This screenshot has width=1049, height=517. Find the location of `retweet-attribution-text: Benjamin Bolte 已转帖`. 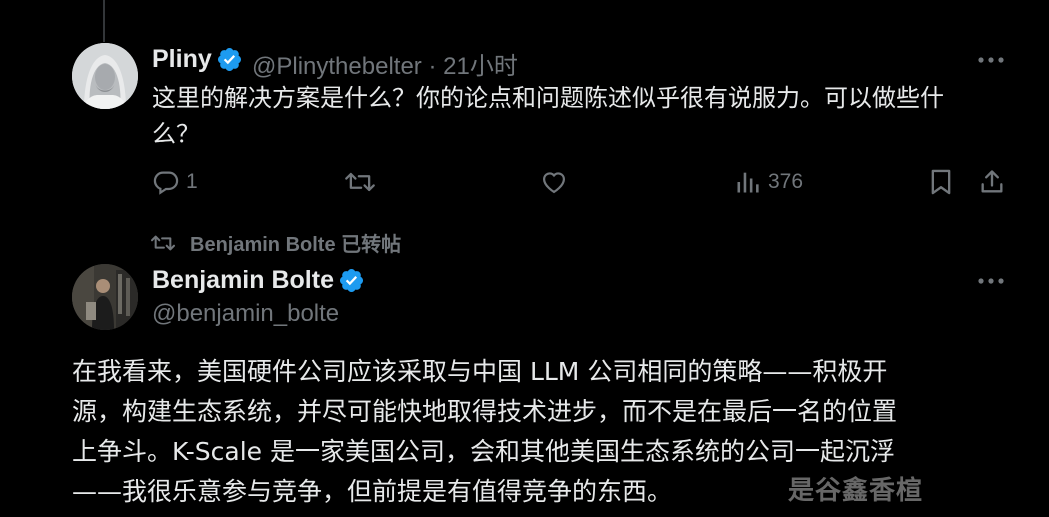

retweet-attribution-text: Benjamin Bolte 已转帖 is located at coordinates (295, 242).